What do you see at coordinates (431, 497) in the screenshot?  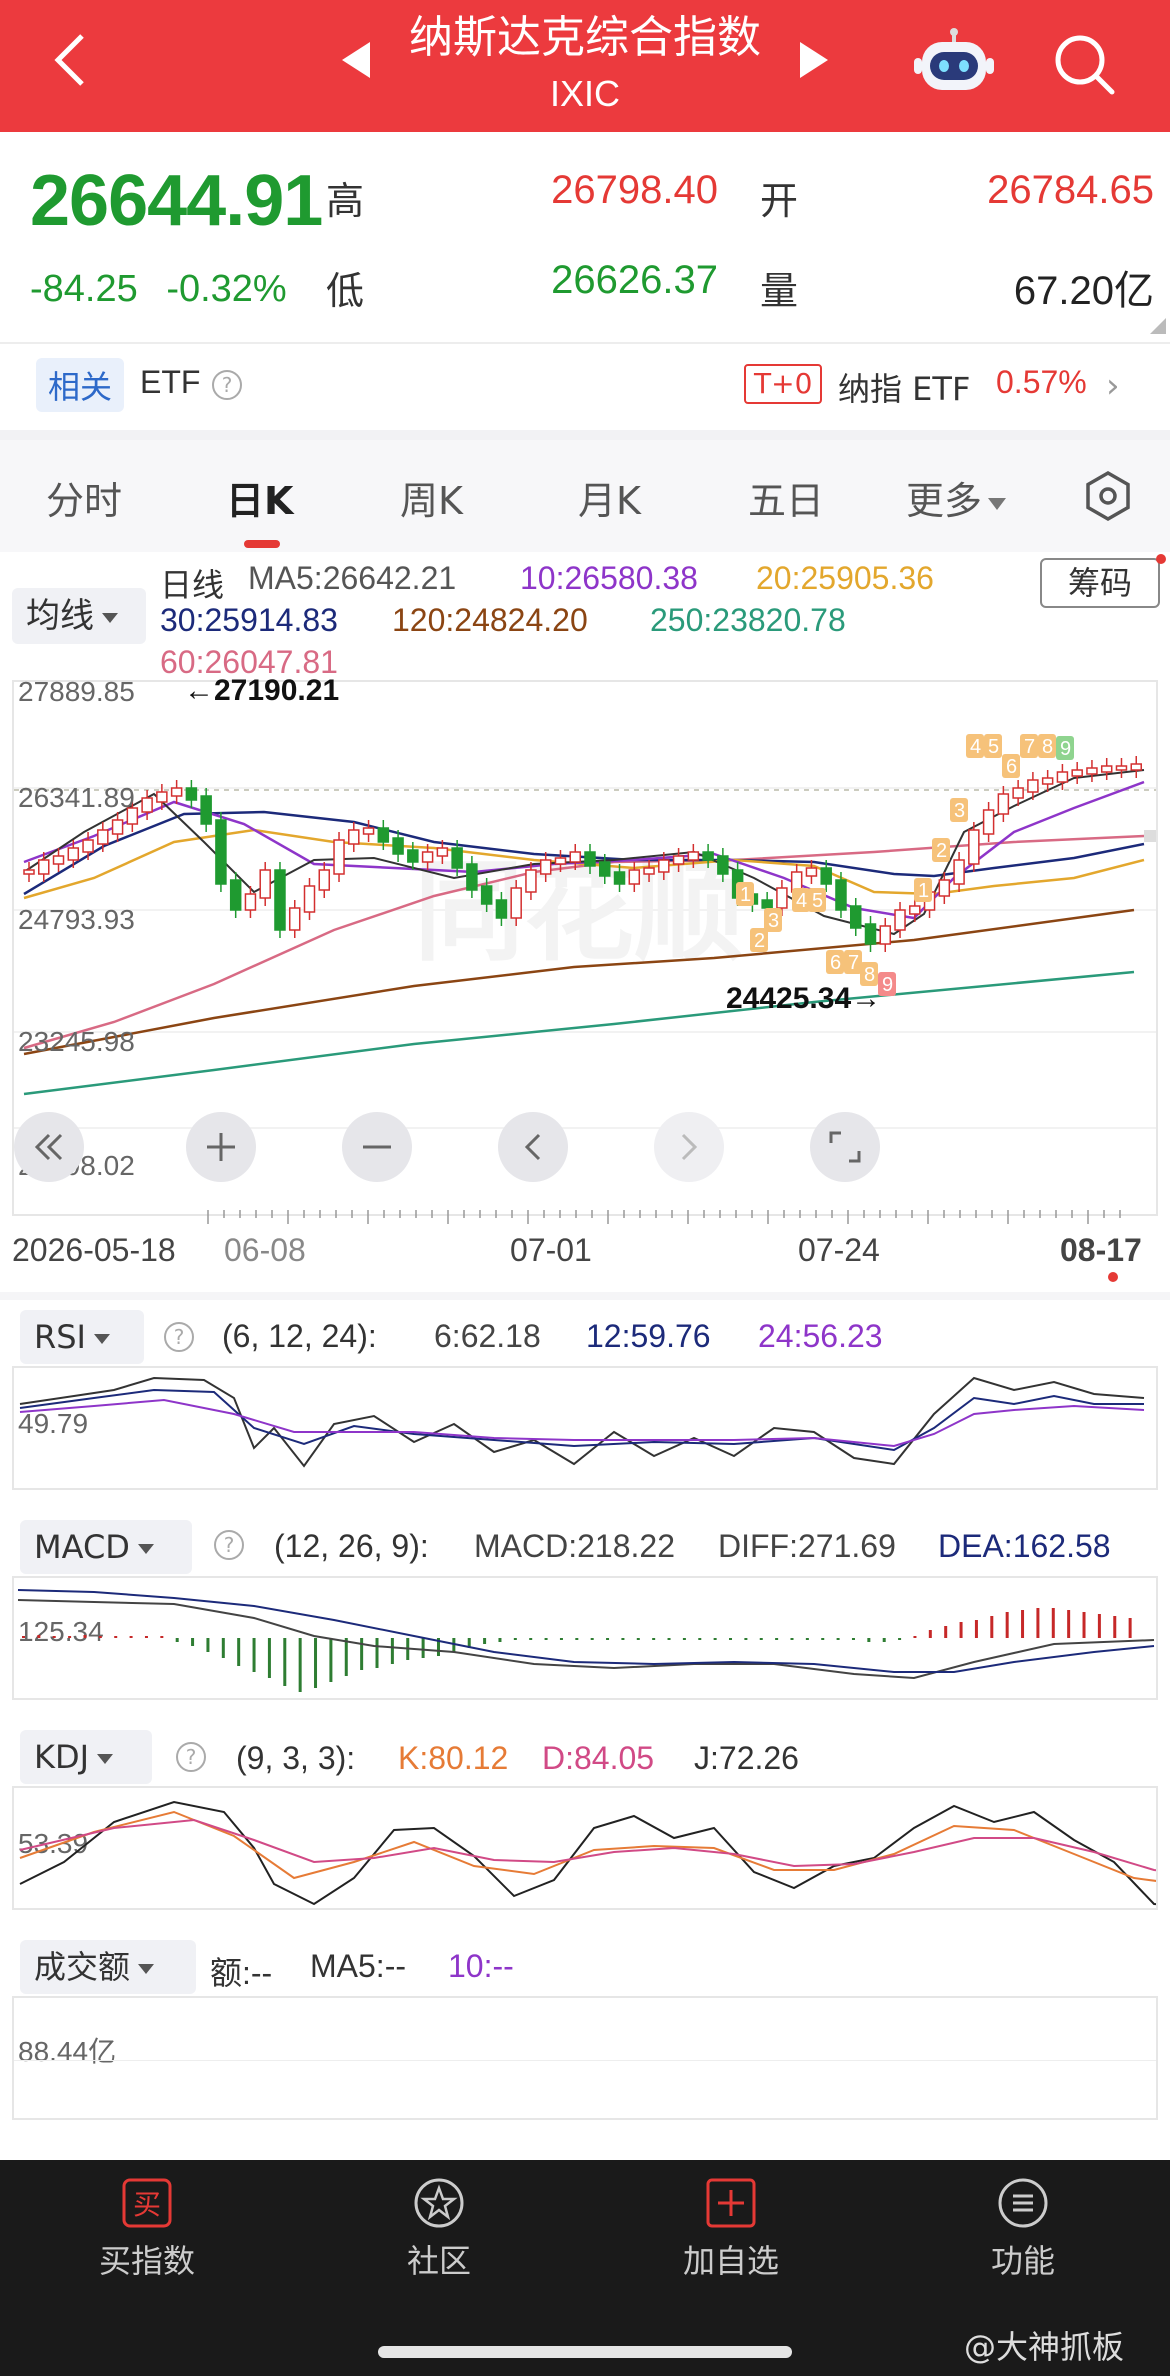 I see `tab-weekly-k: 周K` at bounding box center [431, 497].